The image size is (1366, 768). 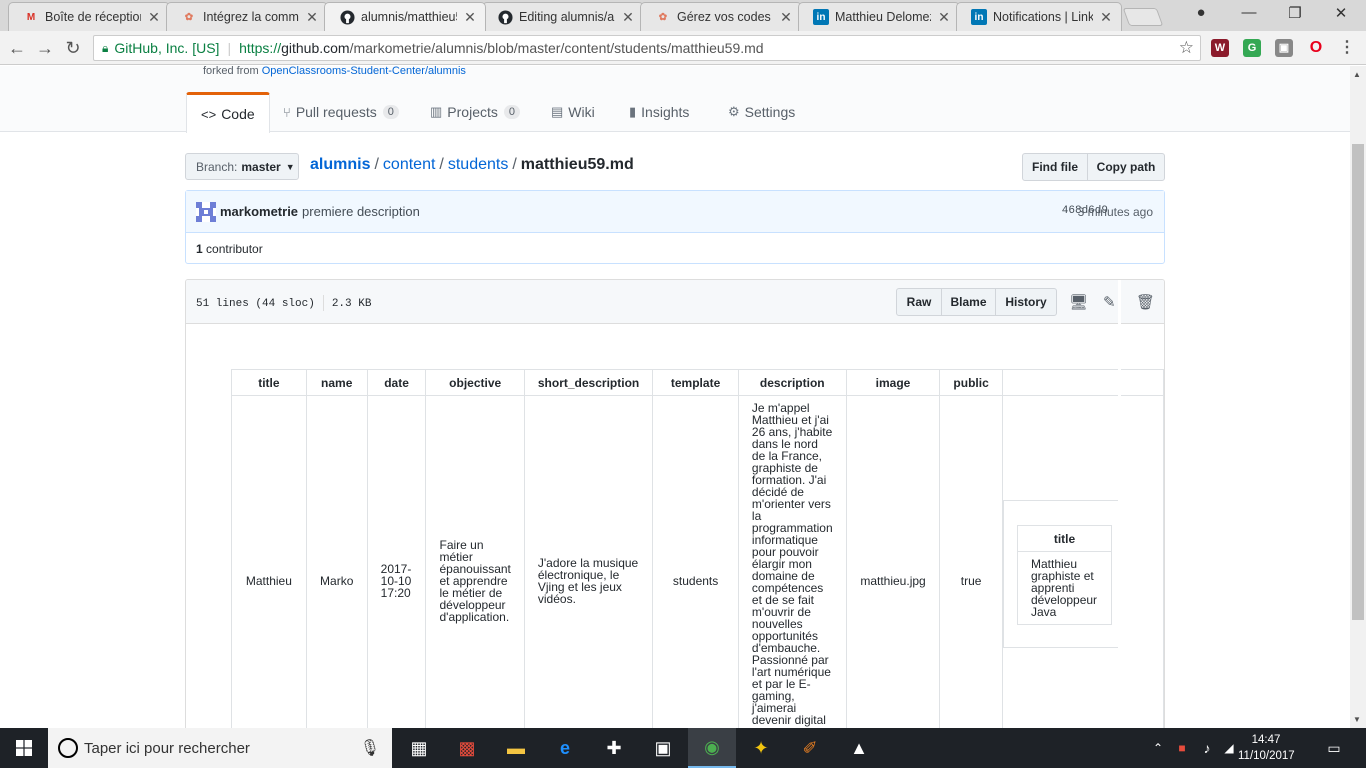 I want to click on file-explorer-icon: ▬, so click(x=516, y=748).